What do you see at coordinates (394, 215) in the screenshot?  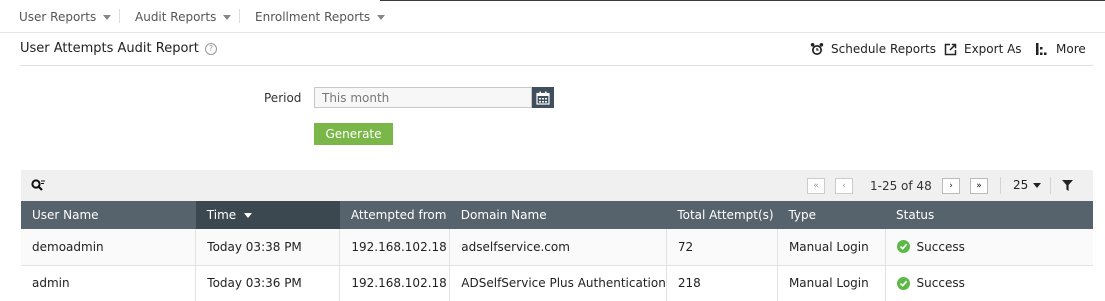 I see `column-header-attempted-from: Attempted from` at bounding box center [394, 215].